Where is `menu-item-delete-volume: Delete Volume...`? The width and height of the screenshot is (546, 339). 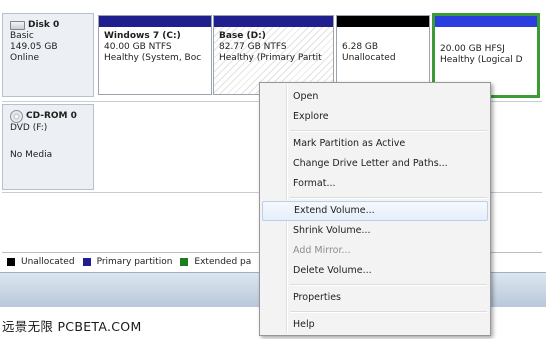 menu-item-delete-volume: Delete Volume... is located at coordinates (375, 271).